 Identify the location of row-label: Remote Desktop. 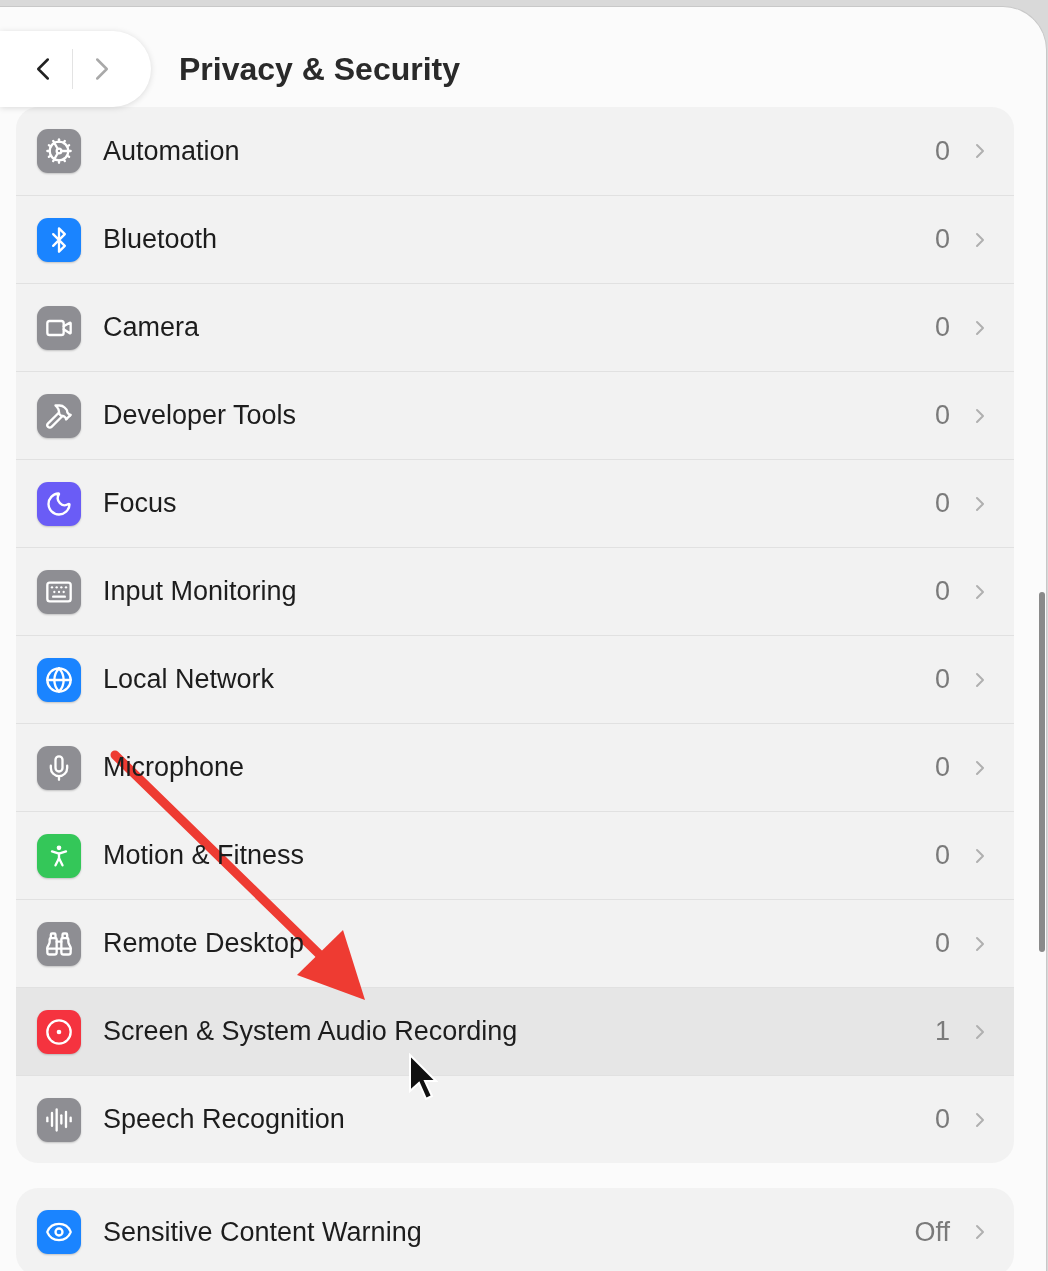
(204, 943).